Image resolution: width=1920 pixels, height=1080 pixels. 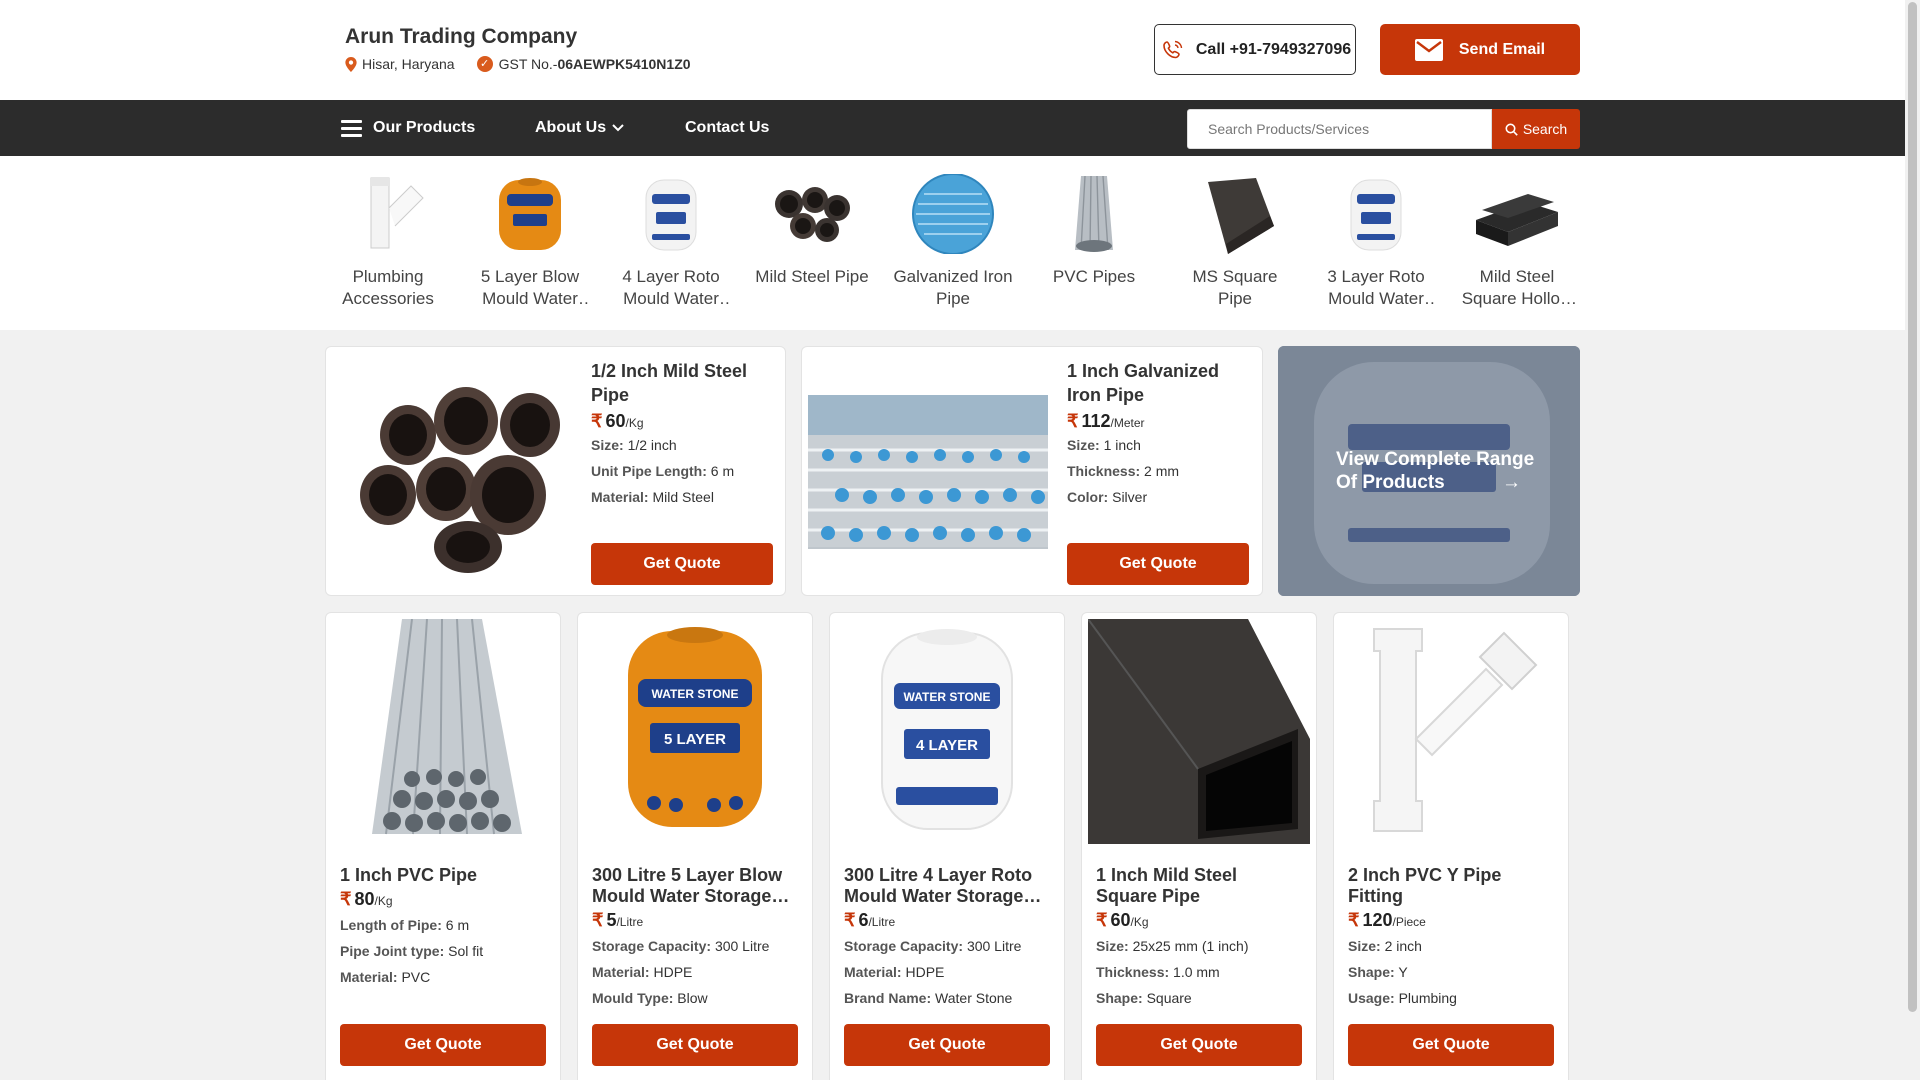 I want to click on category-pvc-pipes: PVC Pipes, so click(x=1094, y=231).